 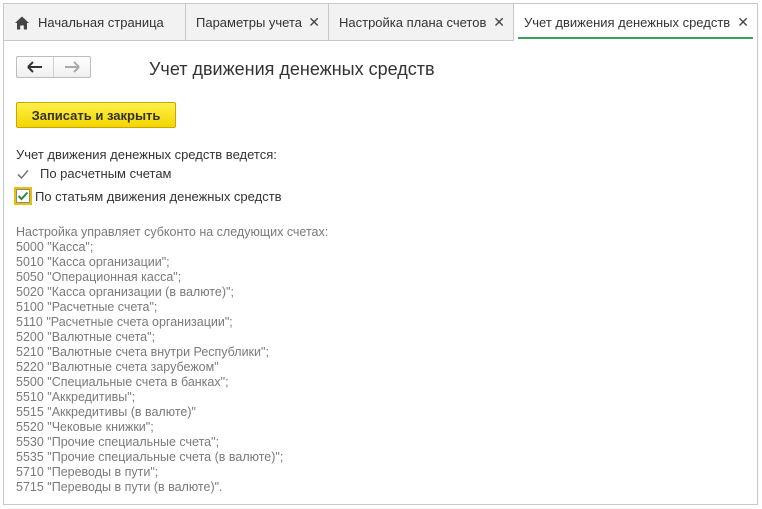 I want to click on intro-label: Учет движения денежных средств ведется:, so click(x=146, y=154).